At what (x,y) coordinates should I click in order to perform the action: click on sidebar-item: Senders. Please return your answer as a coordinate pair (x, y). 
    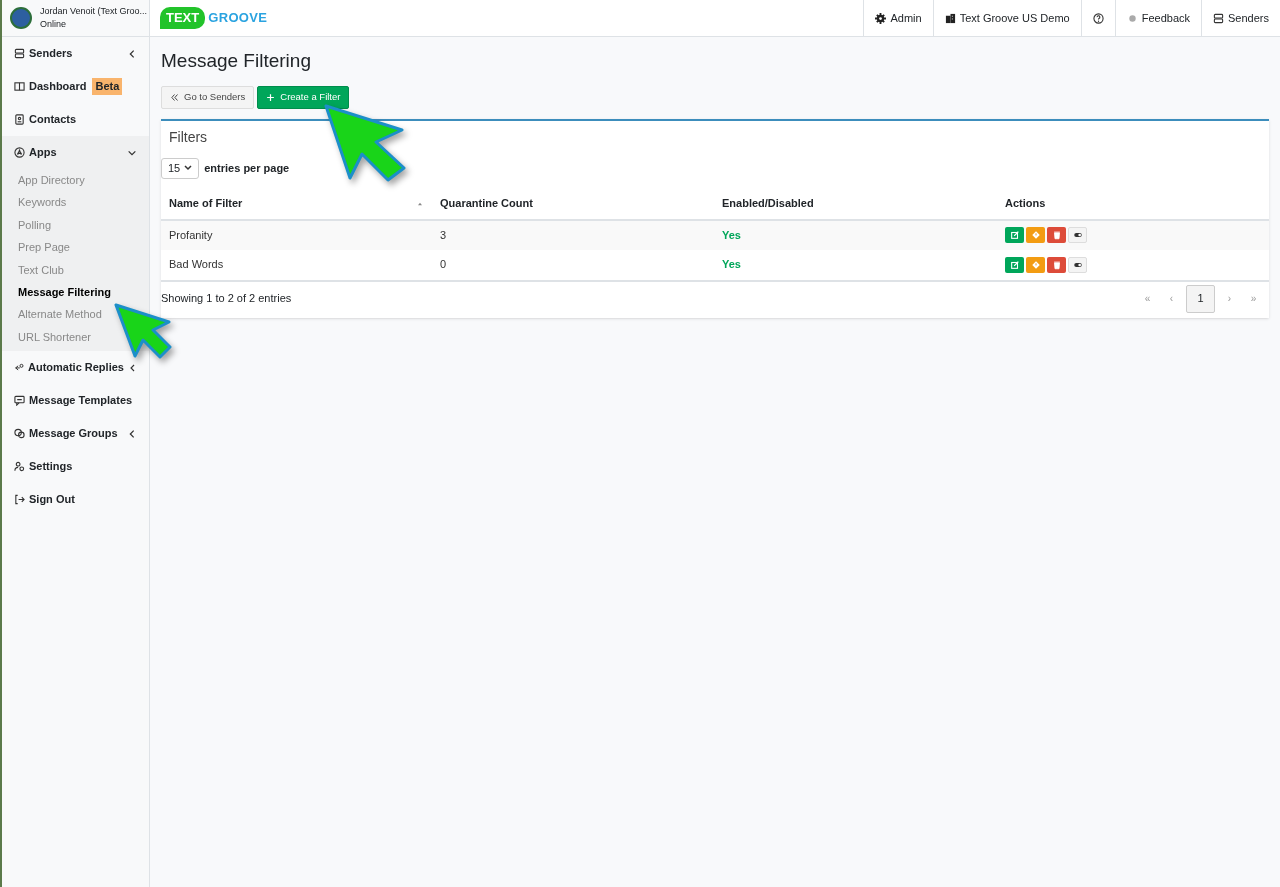
    Looking at the image, I should click on (75, 53).